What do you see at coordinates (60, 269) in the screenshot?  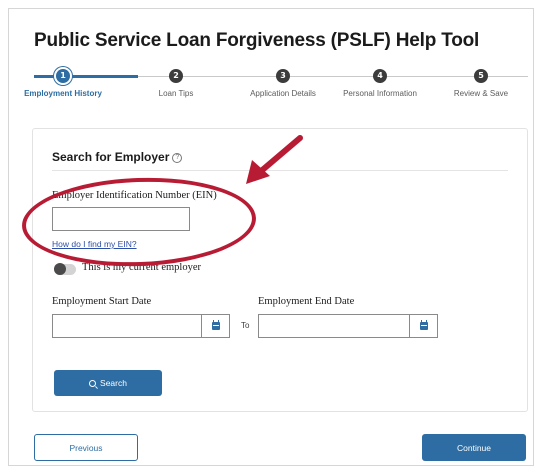 I see `toggle-knob` at bounding box center [60, 269].